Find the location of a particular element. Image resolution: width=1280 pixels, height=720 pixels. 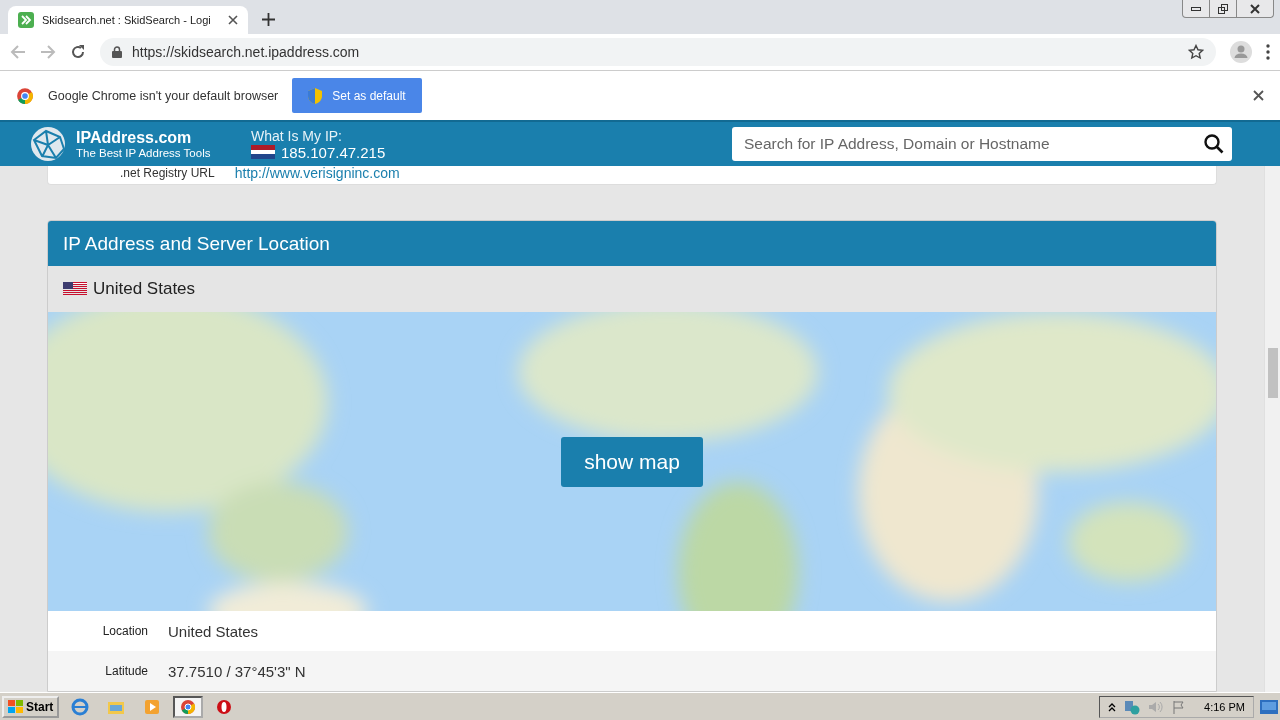

browser-tab: Skidsearch.net : SkidSearch - Logi is located at coordinates (128, 20).